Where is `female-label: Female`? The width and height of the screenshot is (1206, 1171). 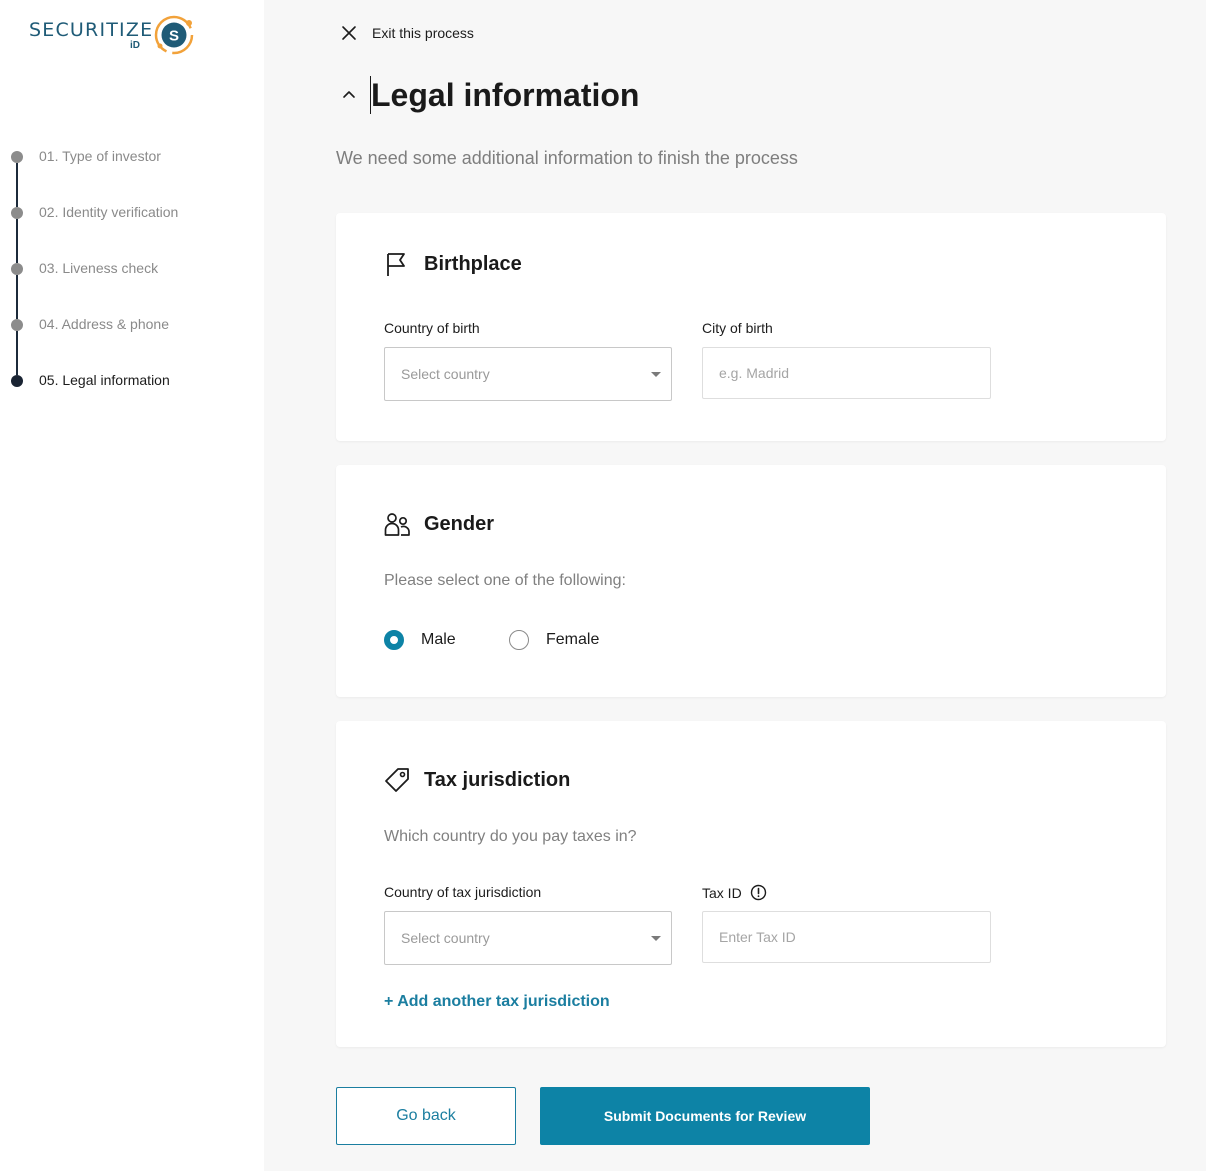 female-label: Female is located at coordinates (573, 639).